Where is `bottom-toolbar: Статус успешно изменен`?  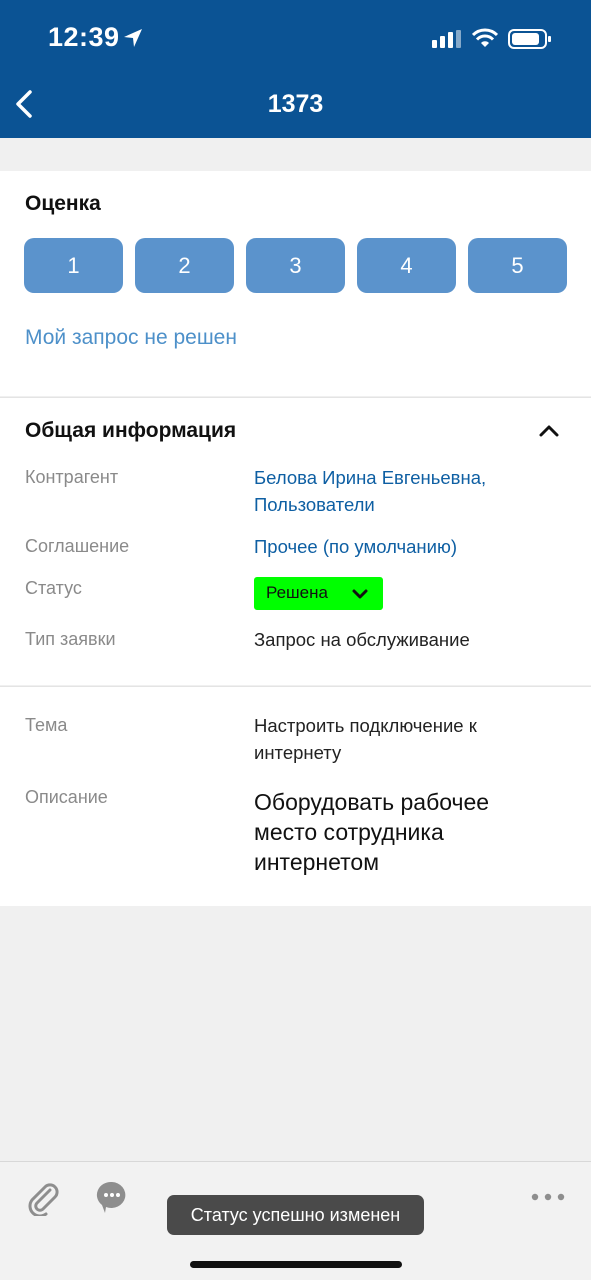 bottom-toolbar: Статус успешно изменен is located at coordinates (295, 1220).